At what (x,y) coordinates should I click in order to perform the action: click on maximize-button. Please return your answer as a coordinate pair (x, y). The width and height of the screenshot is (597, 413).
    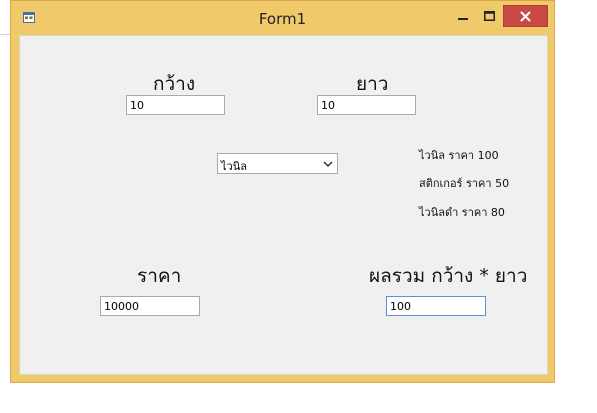
    Looking at the image, I should click on (489, 16).